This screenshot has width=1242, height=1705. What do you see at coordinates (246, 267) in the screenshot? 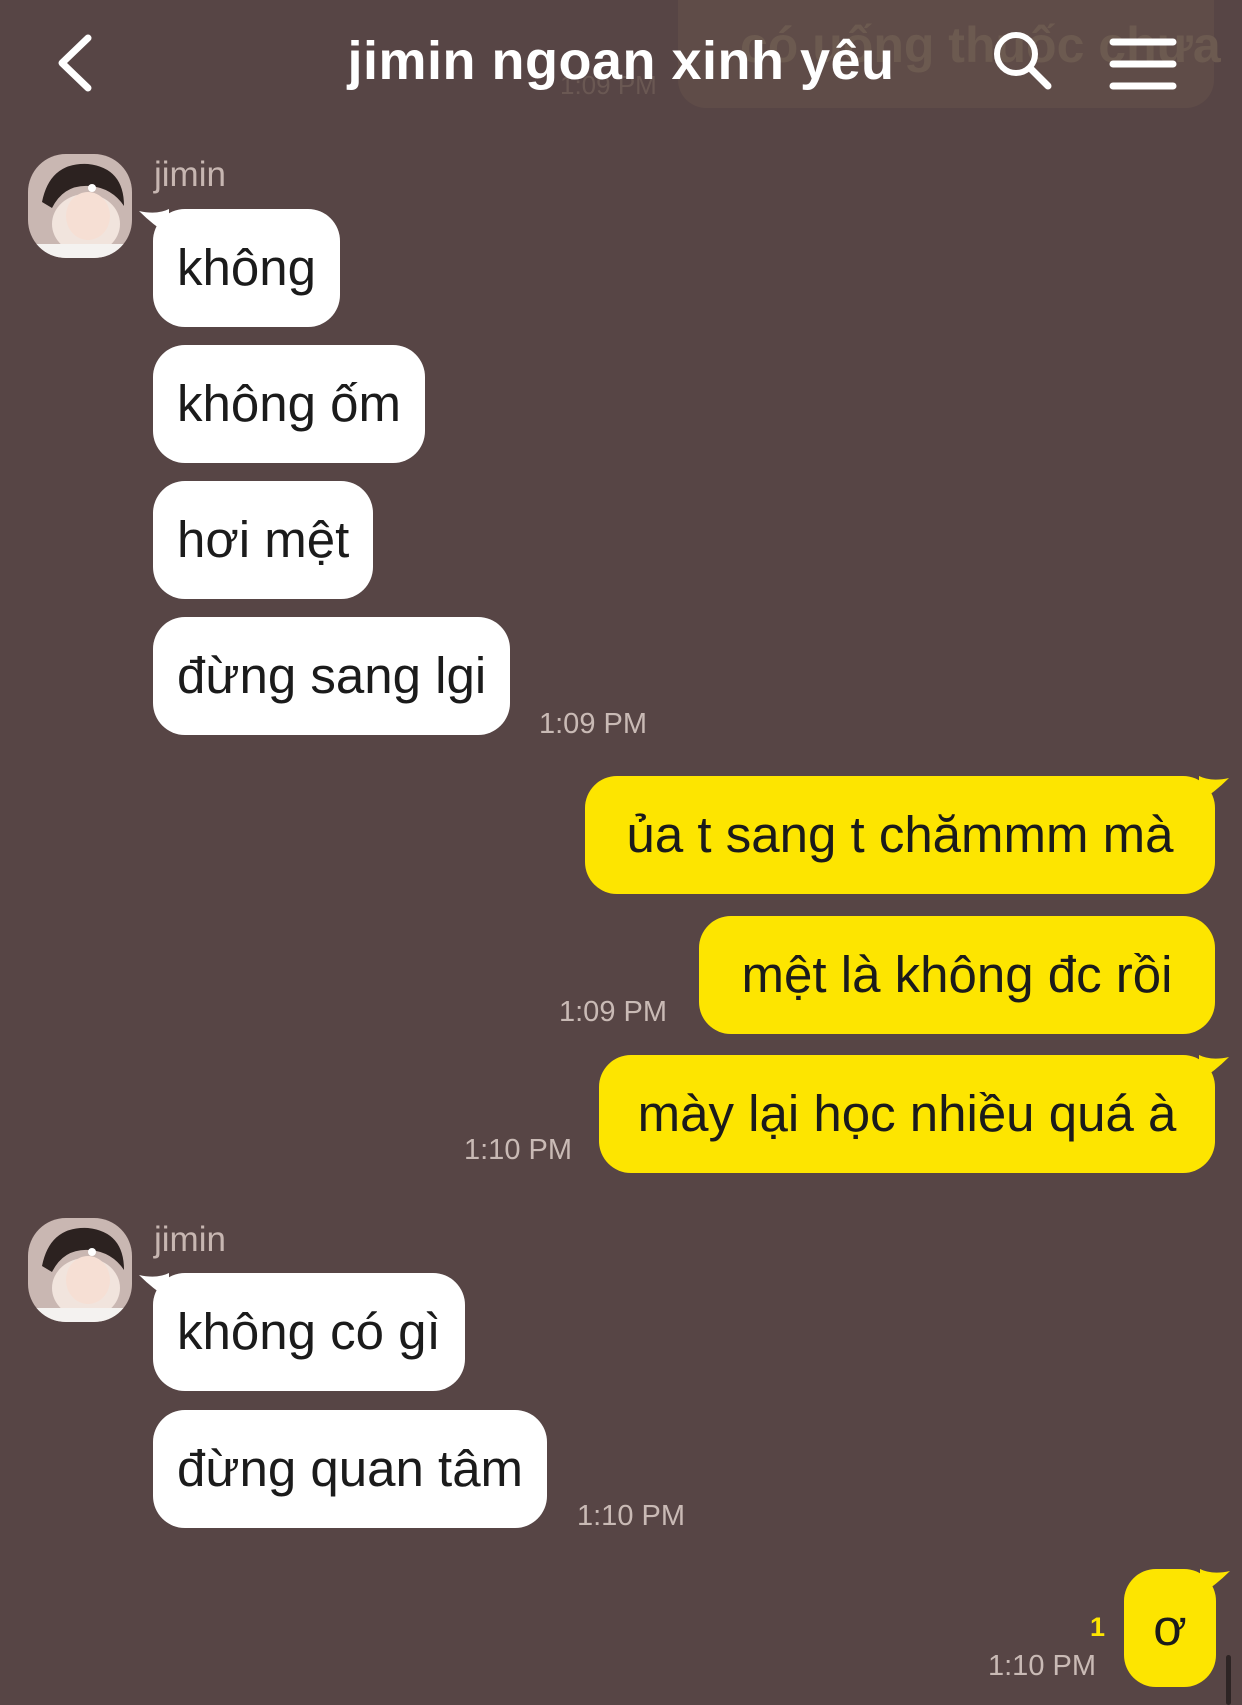
I see `message-text: không` at bounding box center [246, 267].